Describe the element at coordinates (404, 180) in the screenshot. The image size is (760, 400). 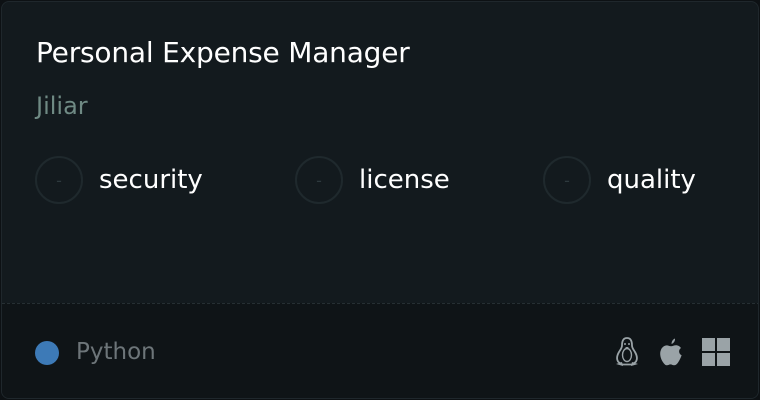
I see `score-label: license` at that location.